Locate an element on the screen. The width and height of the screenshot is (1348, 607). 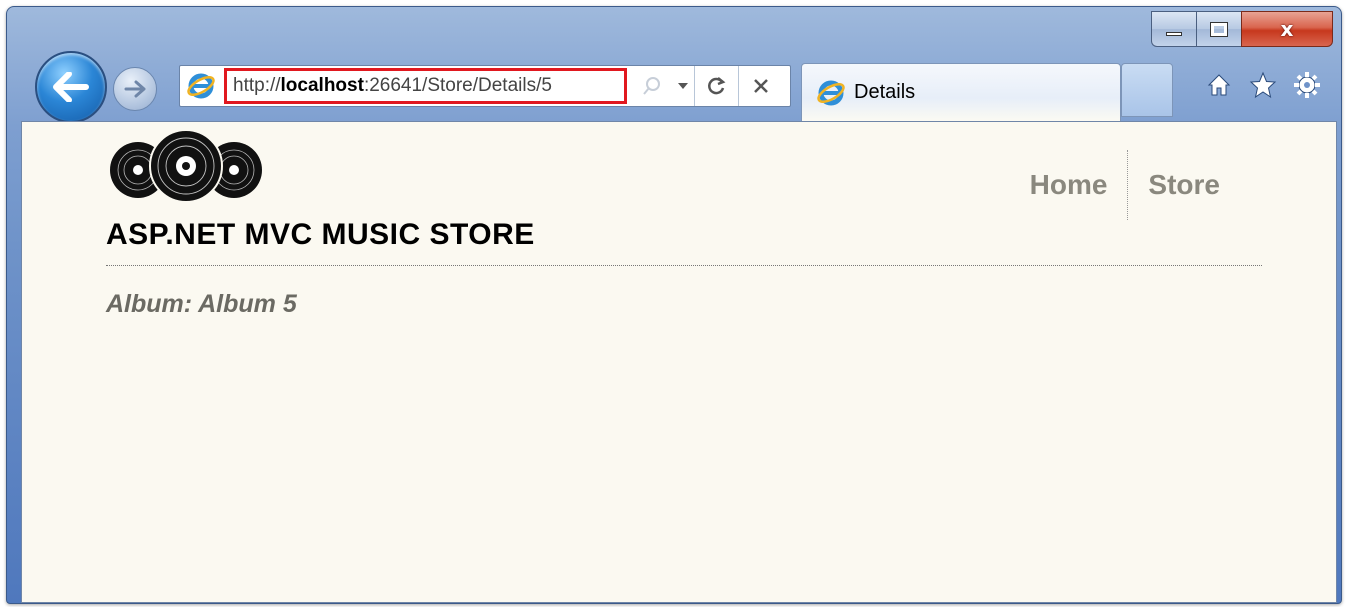
address-bar: http://localhost:26641/Store/Details/5 is located at coordinates (485, 86).